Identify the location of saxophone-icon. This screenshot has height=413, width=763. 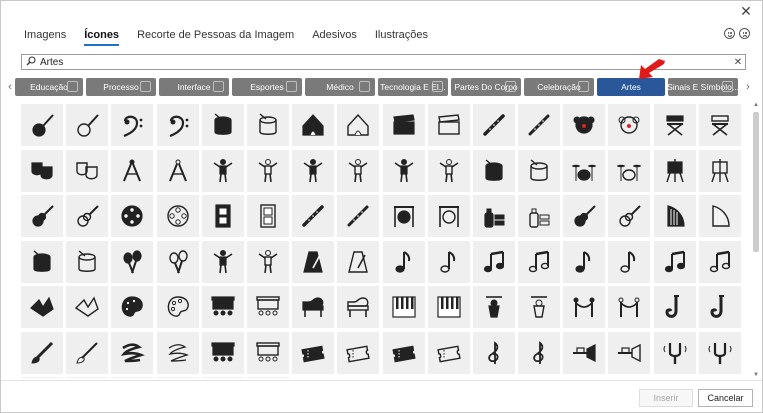
(674, 307).